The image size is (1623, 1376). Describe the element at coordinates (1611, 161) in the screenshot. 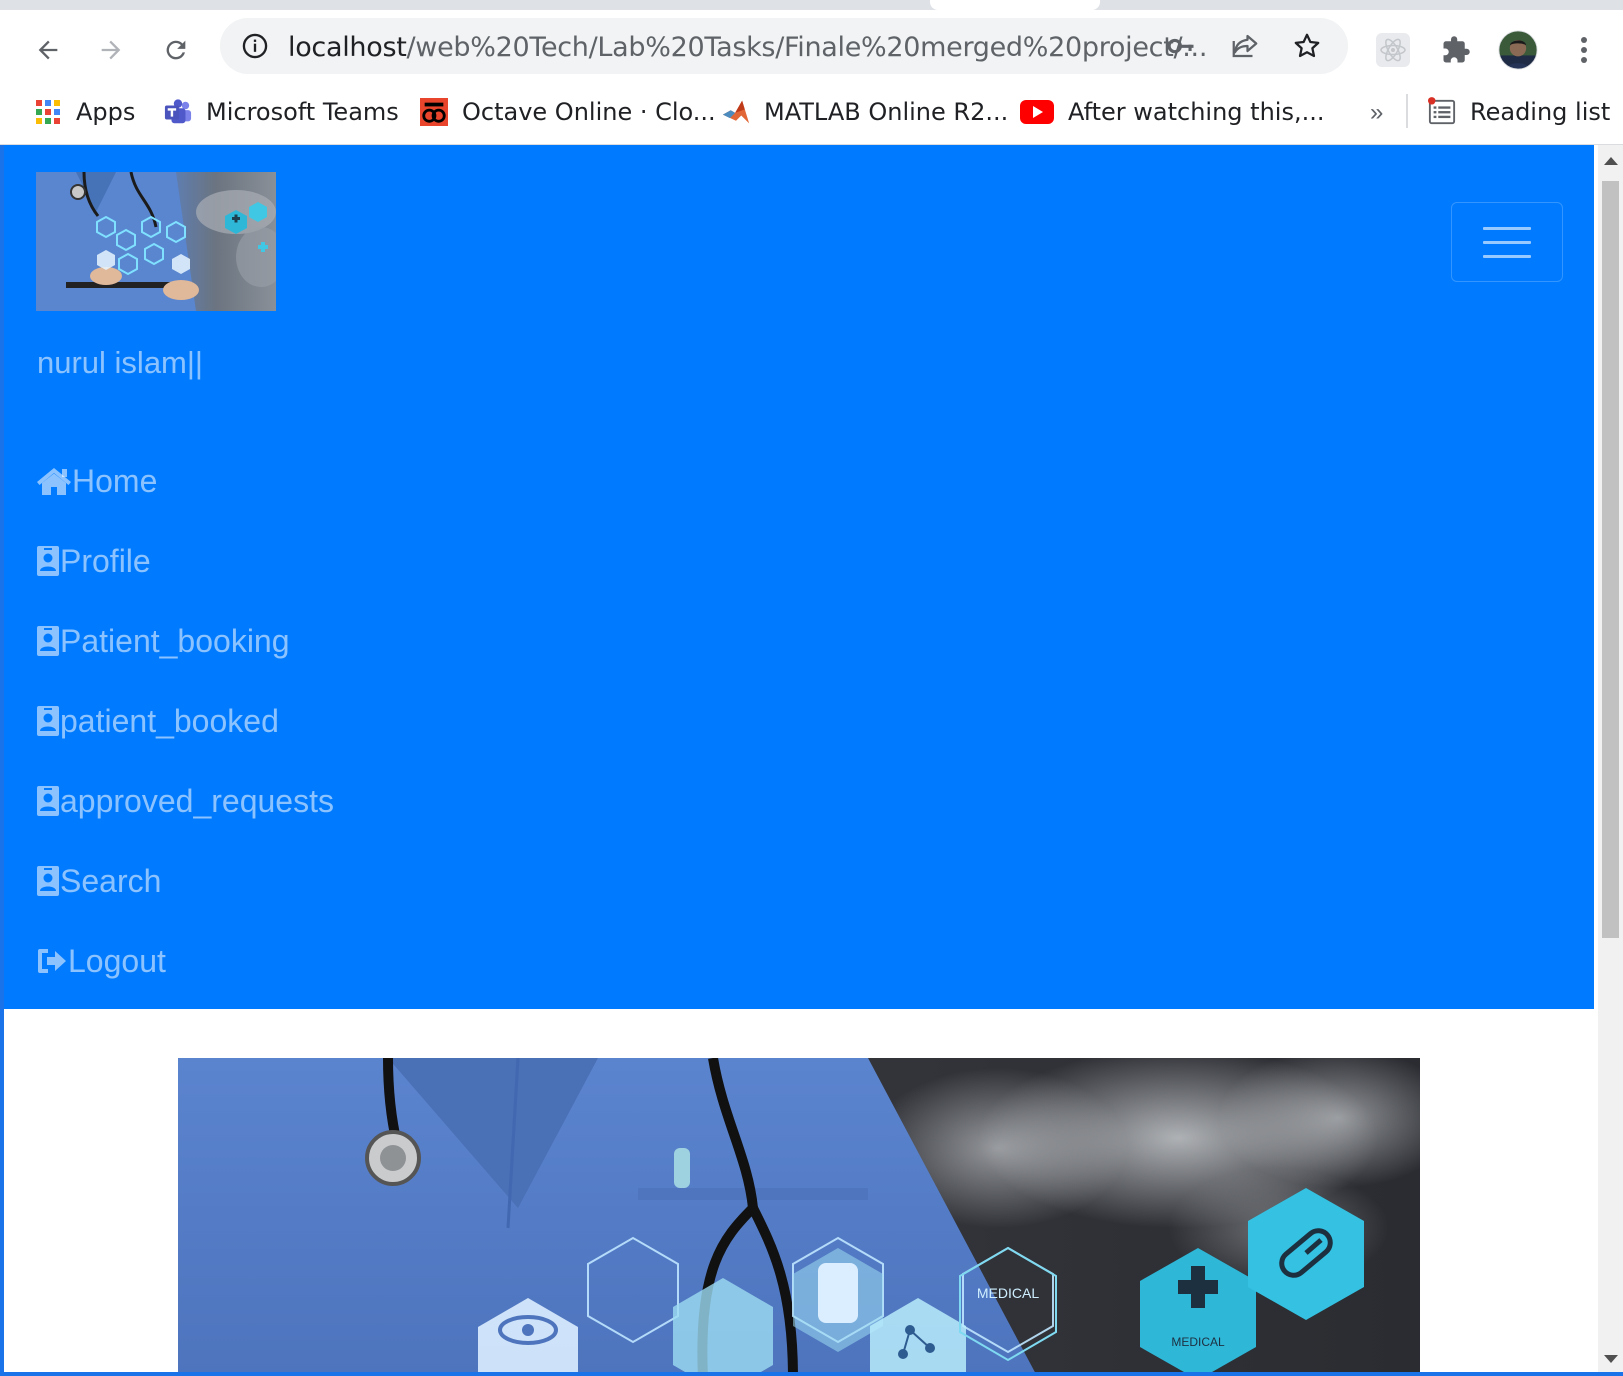

I see `scroll-up-arrow-icon` at that location.